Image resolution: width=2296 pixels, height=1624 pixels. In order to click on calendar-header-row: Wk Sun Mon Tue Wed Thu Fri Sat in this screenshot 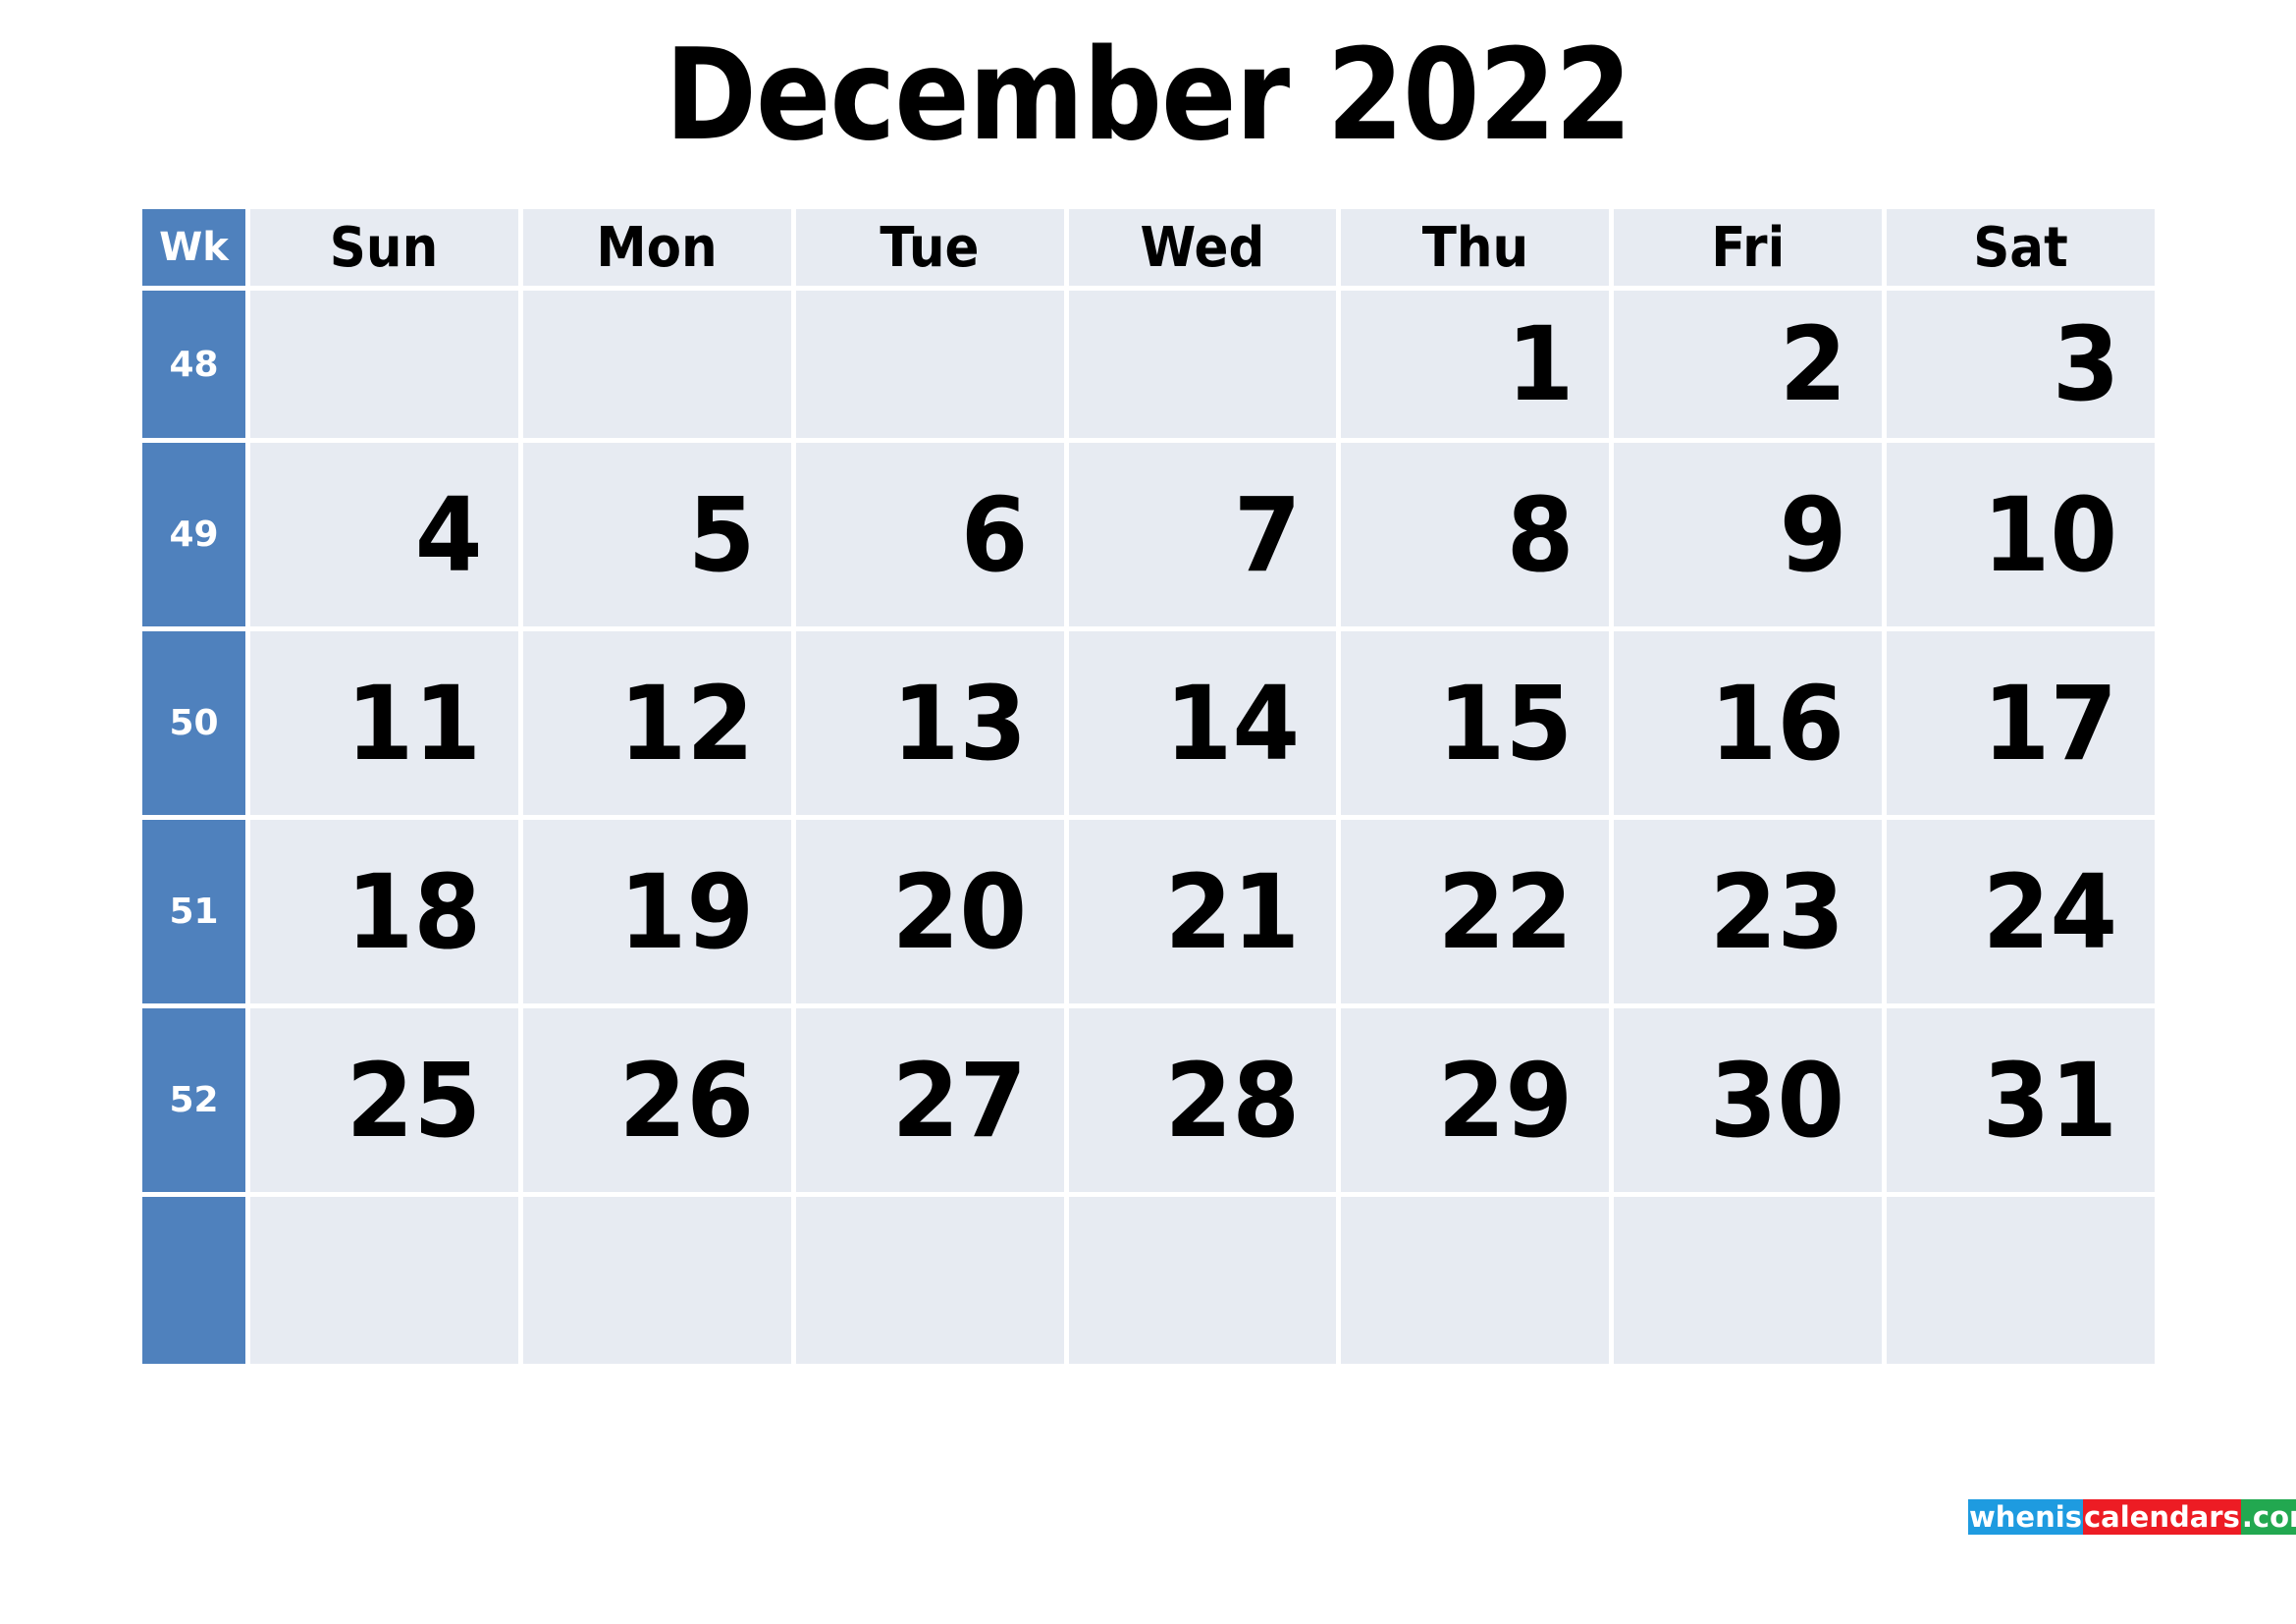, I will do `click(1149, 247)`.